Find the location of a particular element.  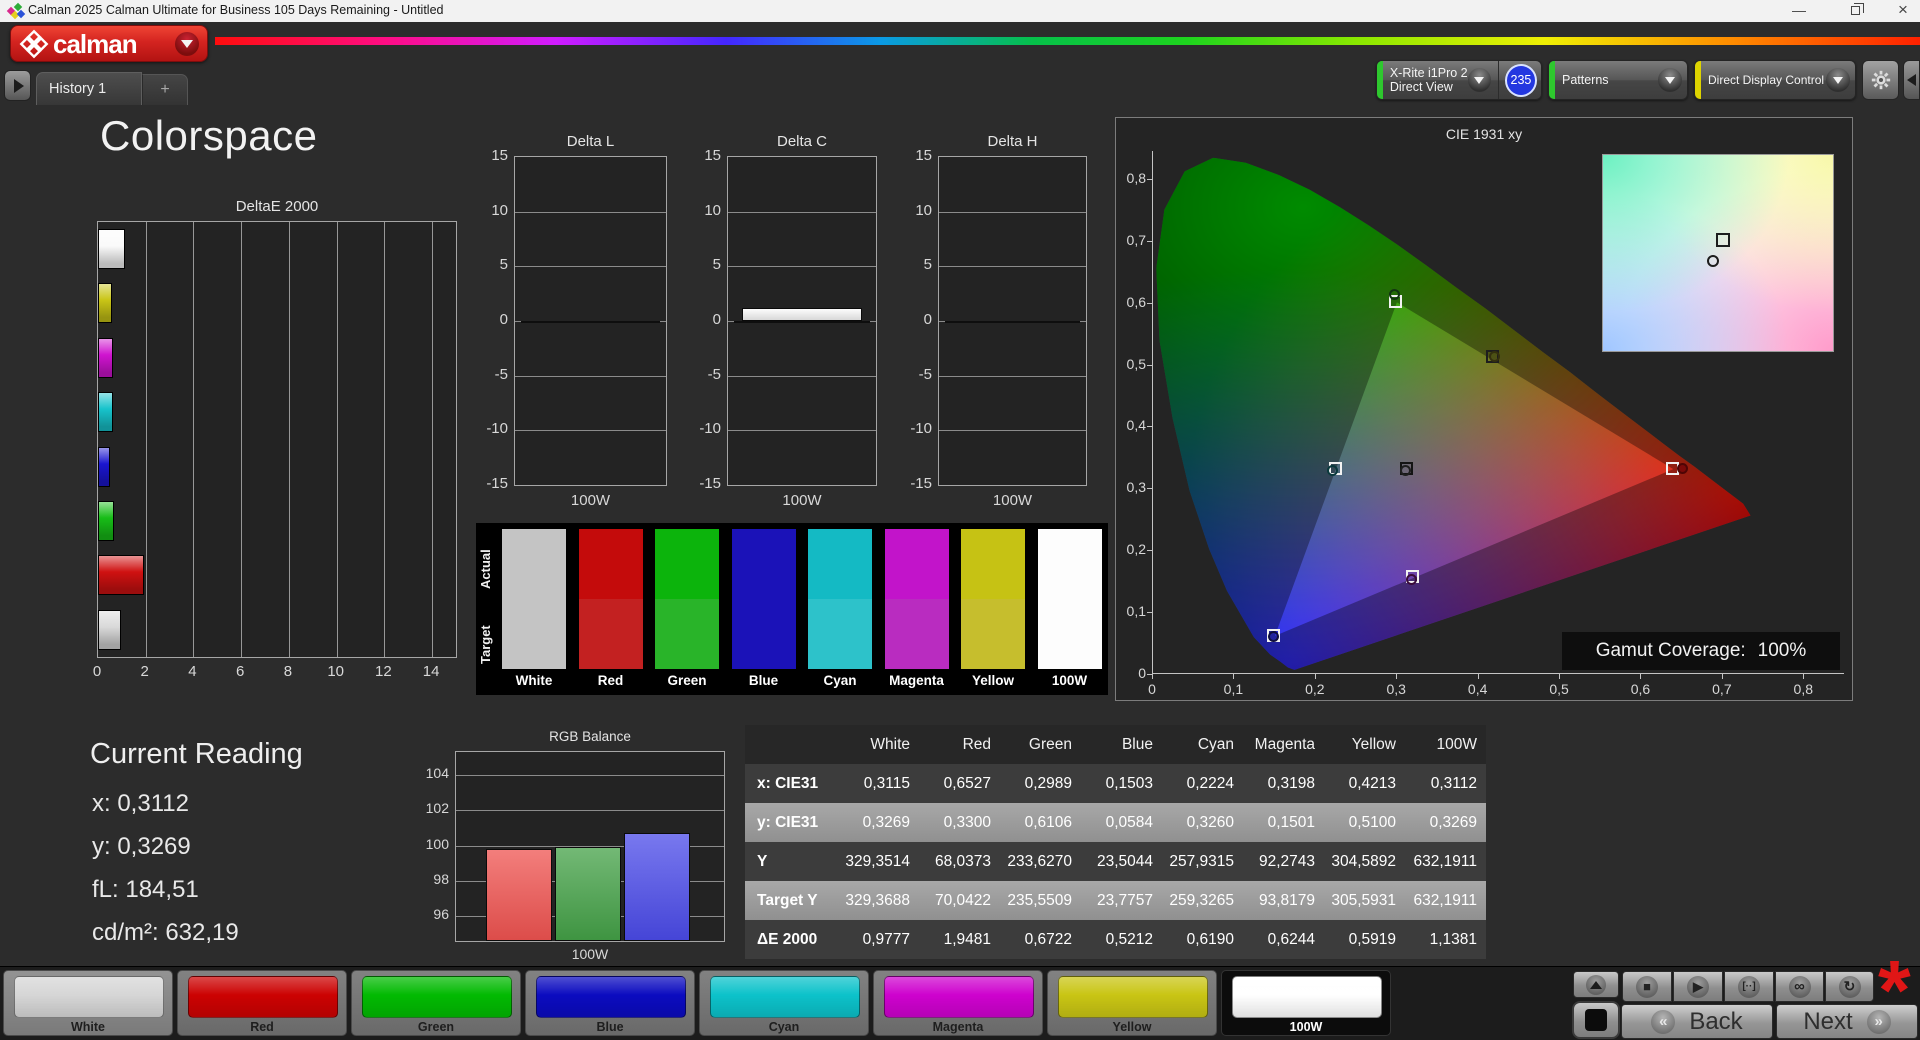

patch-tile-yellow: Yellow is located at coordinates (1132, 1003).